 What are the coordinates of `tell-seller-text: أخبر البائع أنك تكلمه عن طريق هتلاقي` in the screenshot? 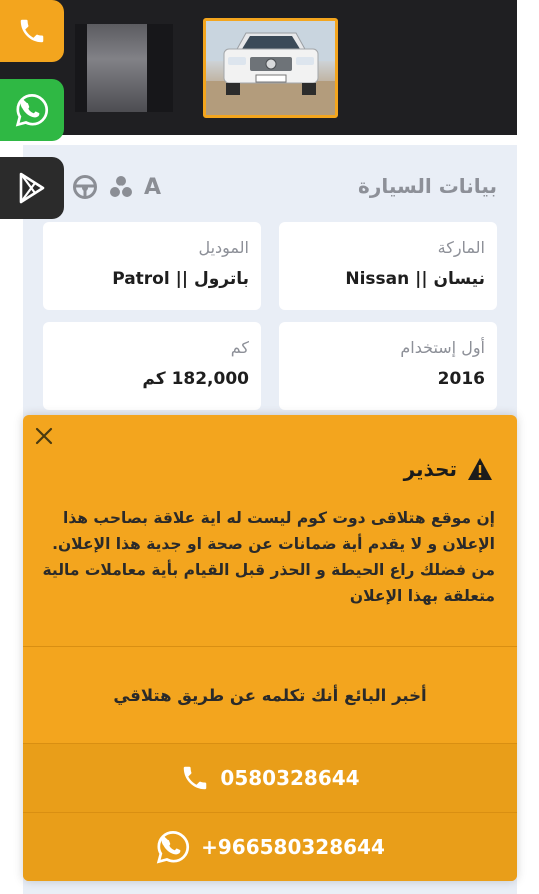 It's located at (270, 695).